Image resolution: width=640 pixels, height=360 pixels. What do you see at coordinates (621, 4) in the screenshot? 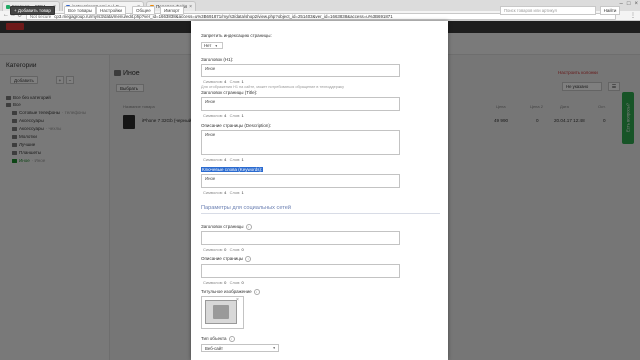
I see `minimize-icon: –` at bounding box center [621, 4].